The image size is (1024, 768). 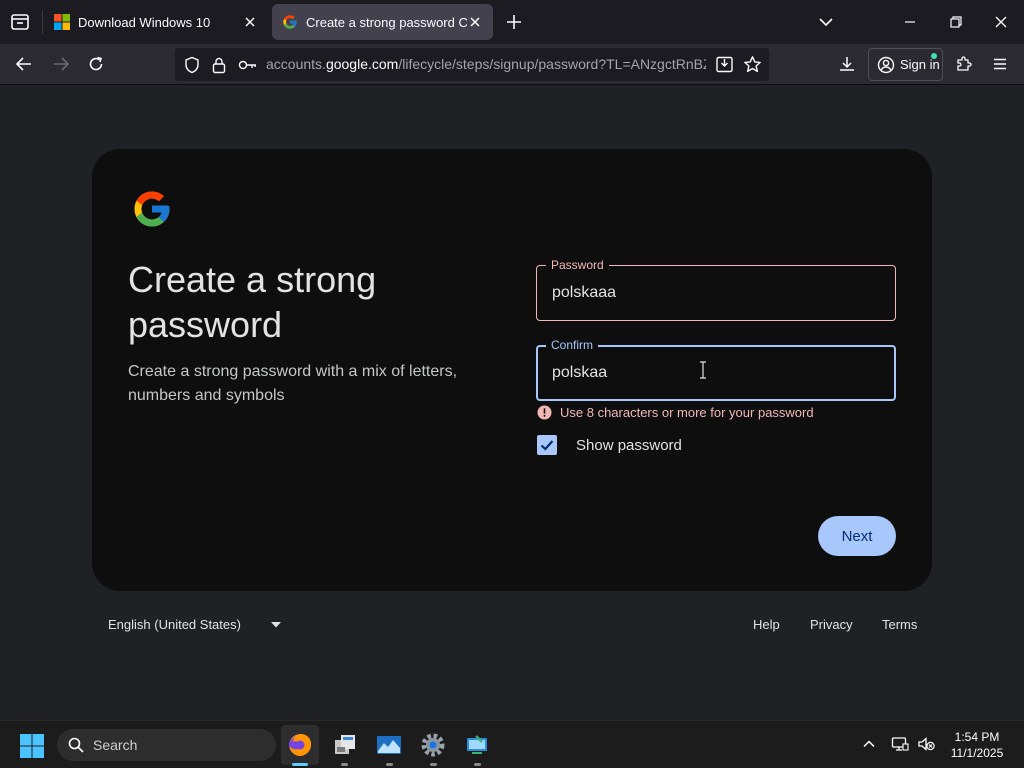 What do you see at coordinates (886, 65) in the screenshot?
I see `account-avatar-icon` at bounding box center [886, 65].